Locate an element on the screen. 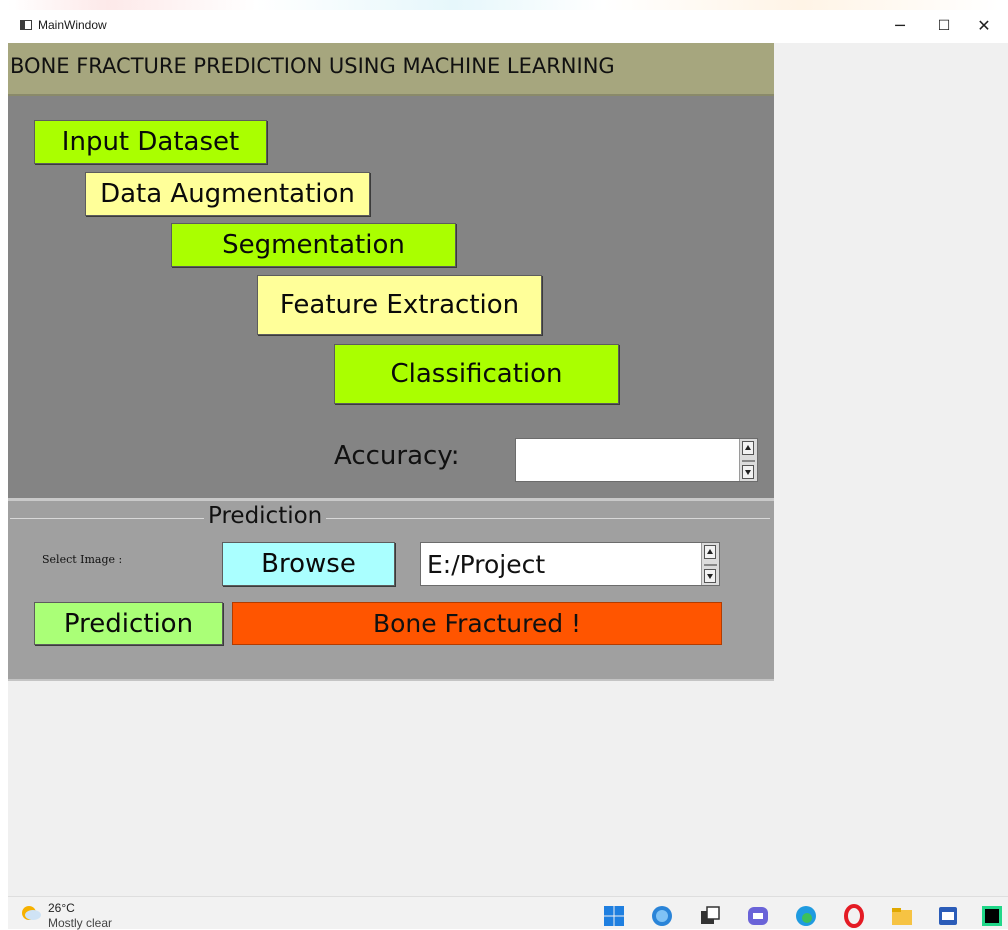 This screenshot has width=1008, height=930. path-scrollbar is located at coordinates (710, 564).